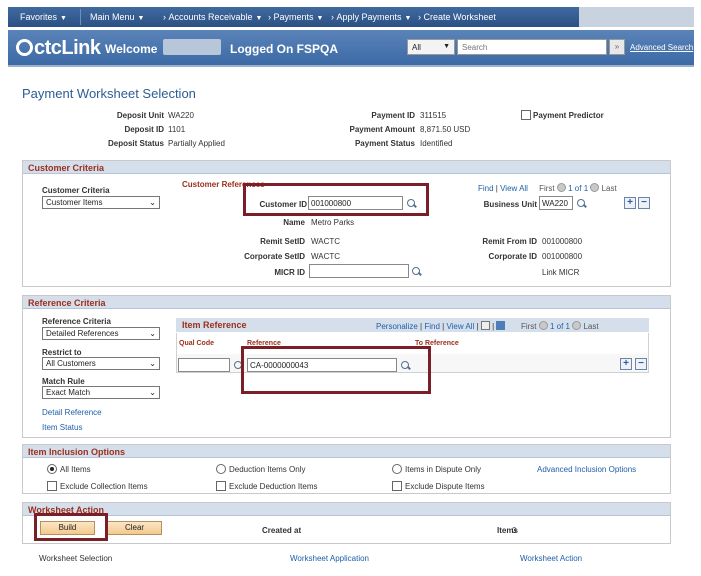 Image resolution: width=701 pixels, height=576 pixels. I want to click on business-unit-lookup-icon, so click(581, 203).